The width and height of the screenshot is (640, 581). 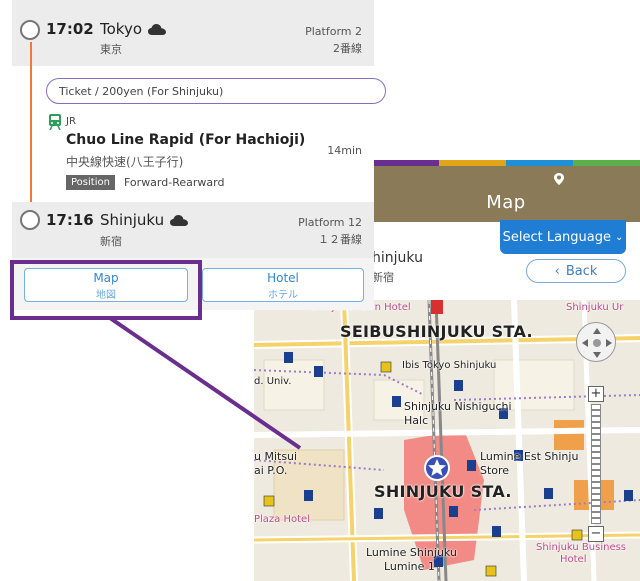 What do you see at coordinates (344, 150) in the screenshot?
I see `travel-duration: 14min` at bounding box center [344, 150].